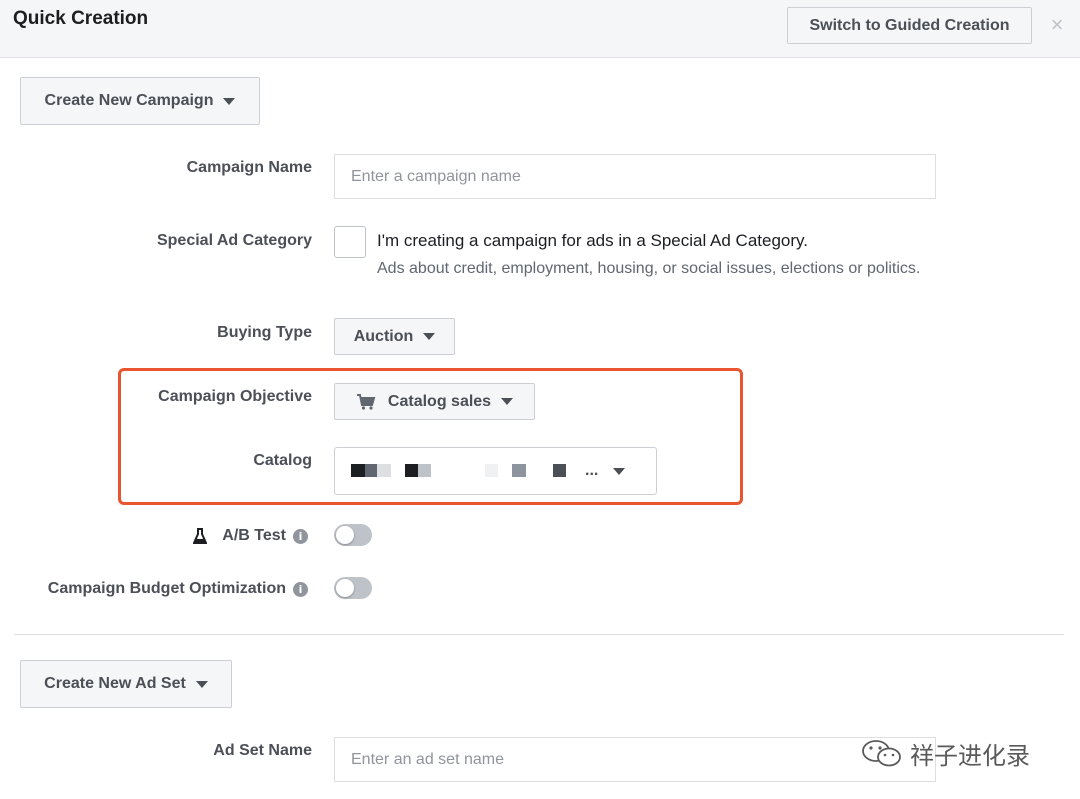 This screenshot has height=799, width=1080. I want to click on watermark: 祥子进化录, so click(945, 753).